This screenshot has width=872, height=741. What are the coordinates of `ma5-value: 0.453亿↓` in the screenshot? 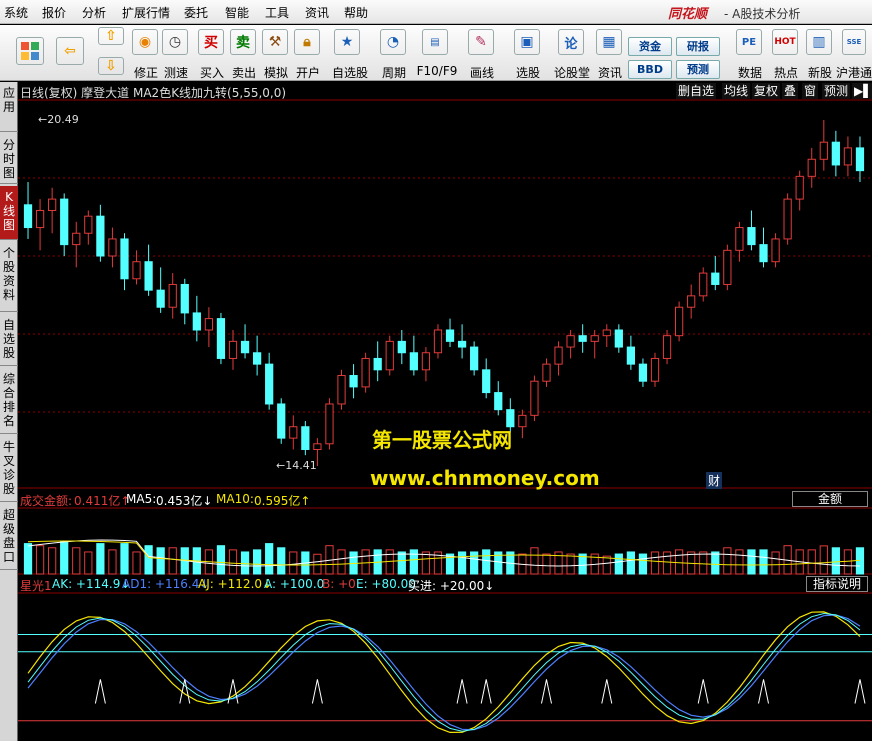 It's located at (184, 501).